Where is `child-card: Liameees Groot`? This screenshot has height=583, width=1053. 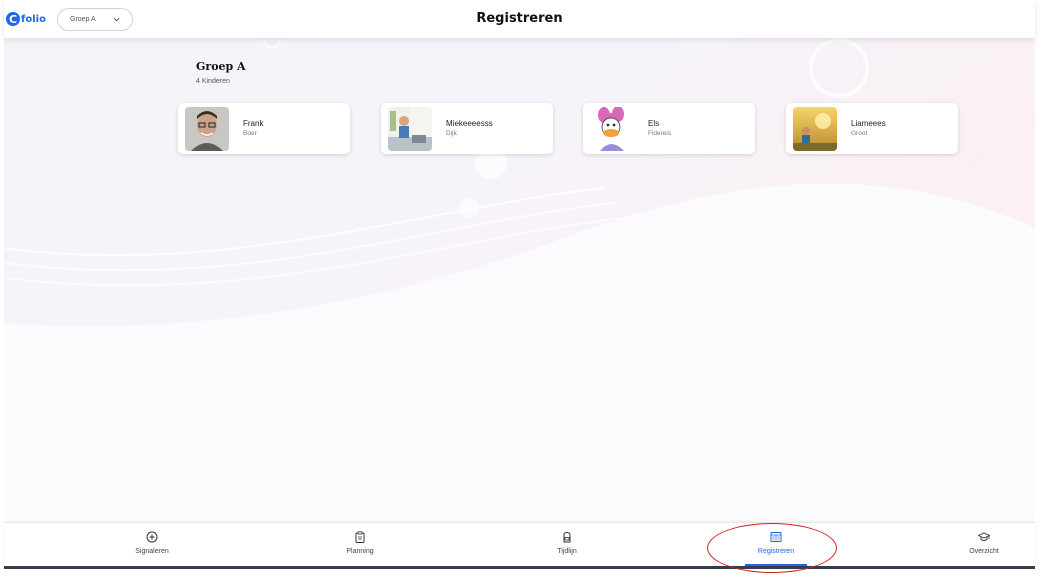 child-card: Liameees Groot is located at coordinates (872, 128).